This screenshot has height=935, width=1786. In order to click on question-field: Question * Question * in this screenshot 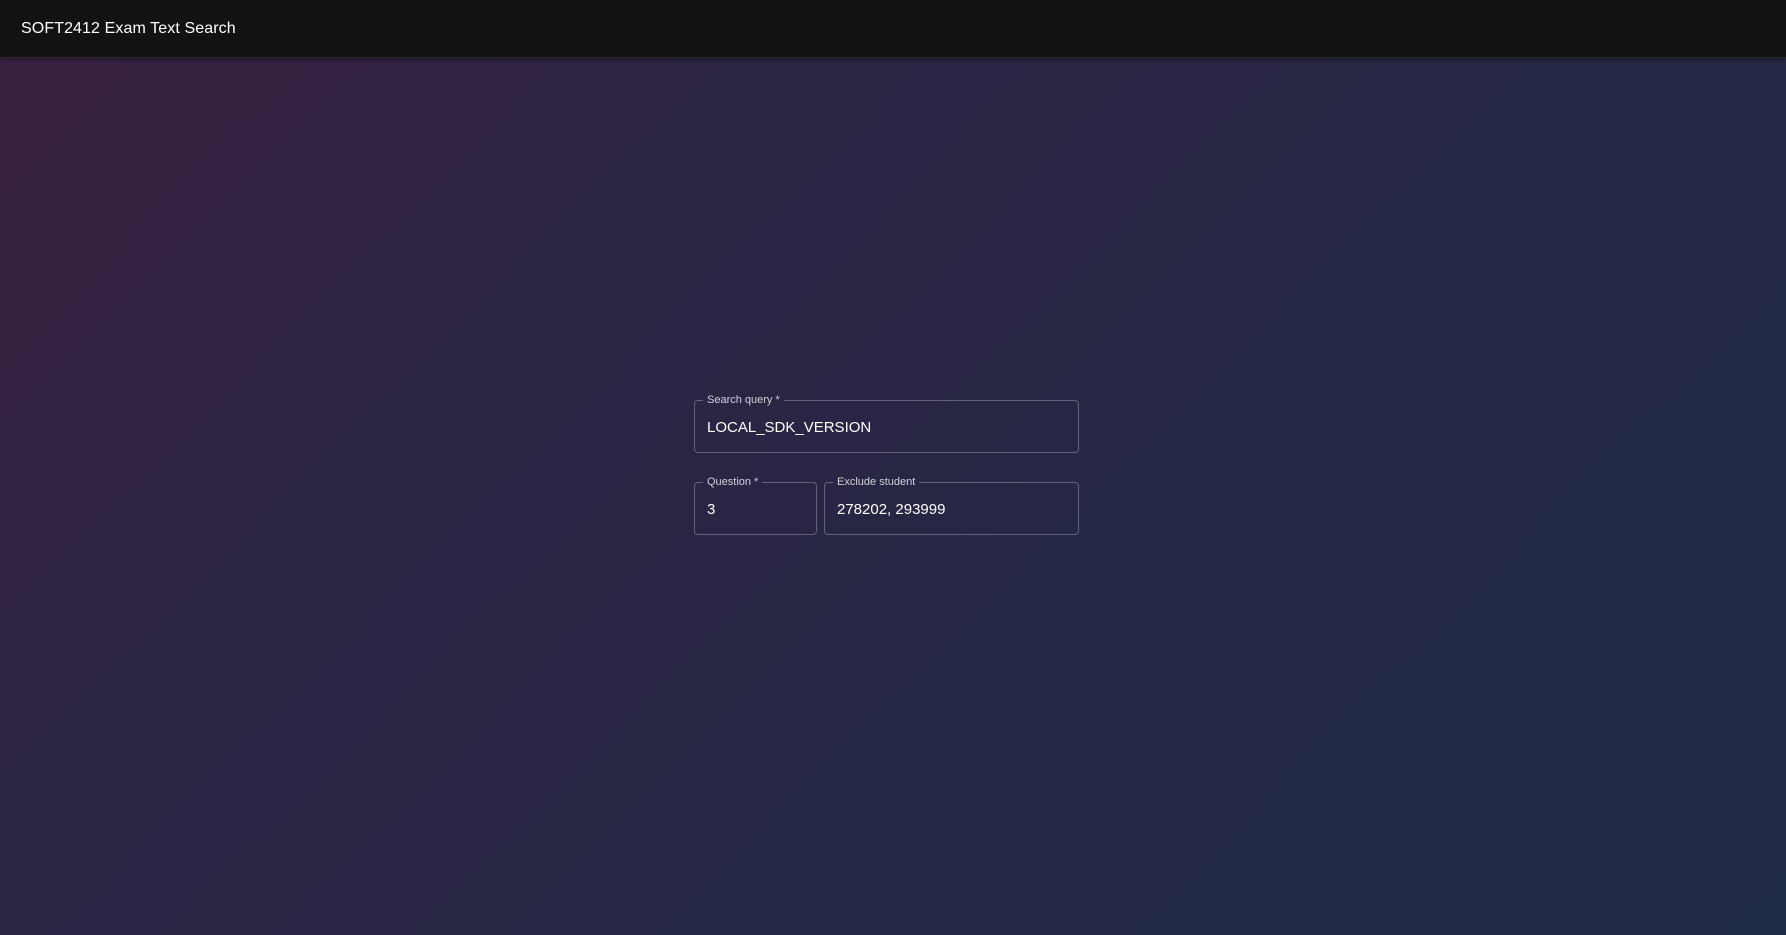, I will do `click(755, 505)`.